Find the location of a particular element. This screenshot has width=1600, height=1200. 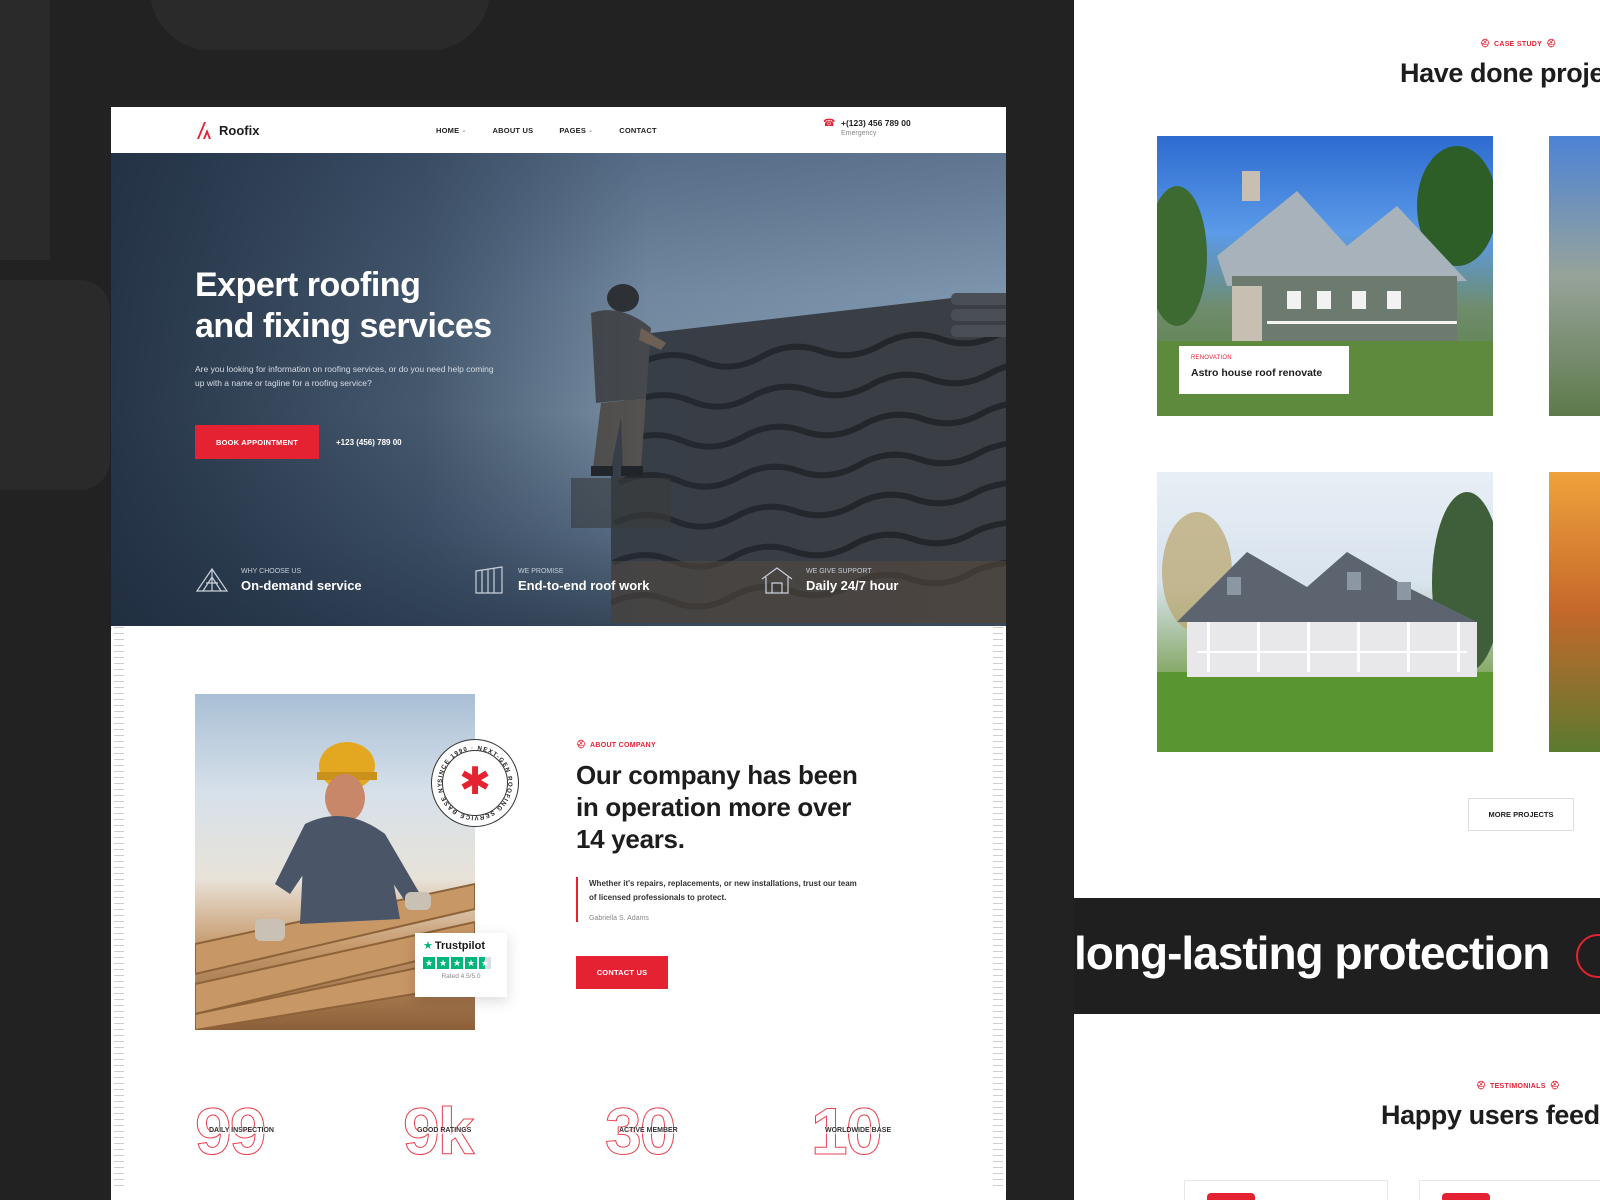

feature-label: WHY CHOOSE US is located at coordinates (271, 571).